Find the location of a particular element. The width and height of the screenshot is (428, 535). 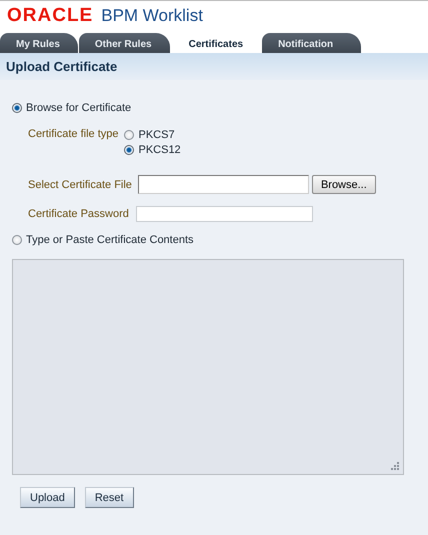

field-label: Certificate file type is located at coordinates (73, 134).